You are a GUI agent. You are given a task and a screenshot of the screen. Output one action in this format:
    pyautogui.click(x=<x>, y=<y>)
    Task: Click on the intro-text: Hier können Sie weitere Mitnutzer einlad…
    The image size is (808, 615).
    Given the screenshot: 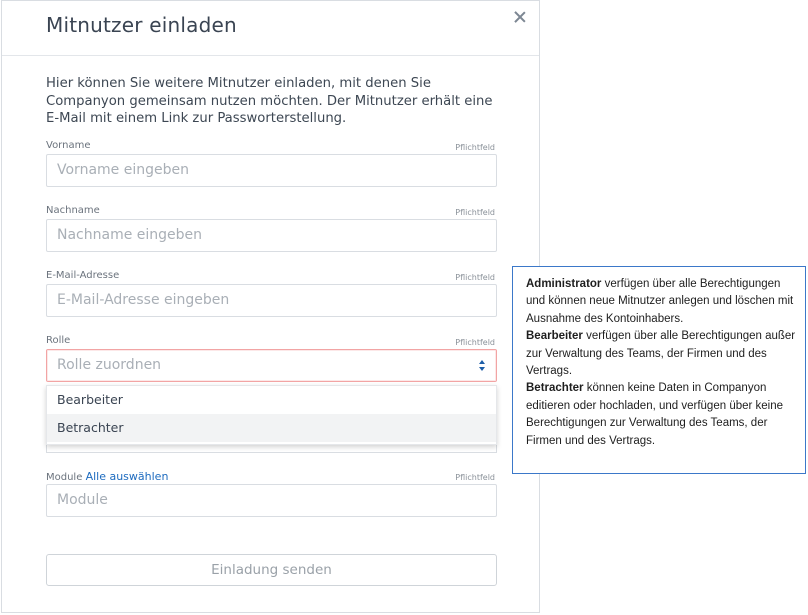 What is the action you would take?
    pyautogui.click(x=269, y=101)
    